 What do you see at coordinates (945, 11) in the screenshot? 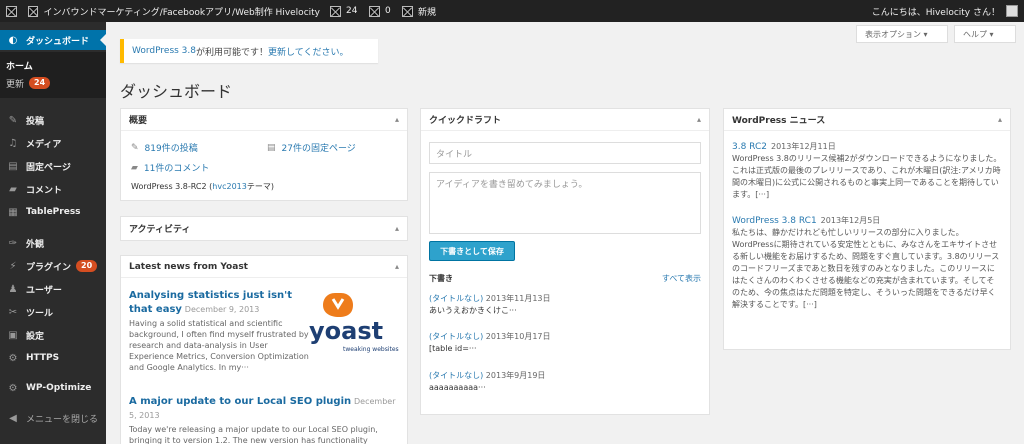
I see `my-account: こんにちは、Hivelocity さん！` at bounding box center [945, 11].